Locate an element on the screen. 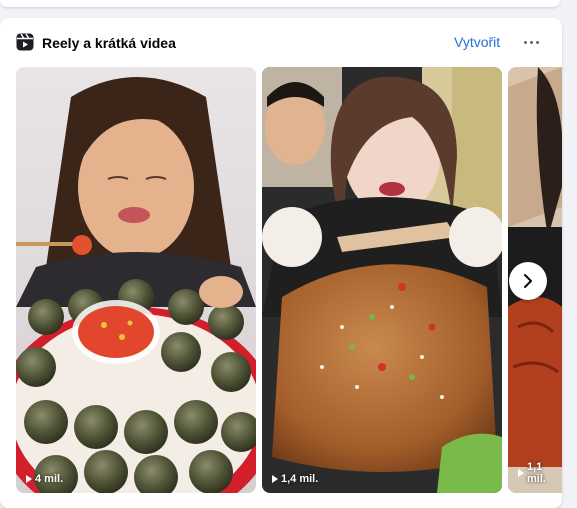 This screenshot has width=577, height=508. view-count: 4 mil. is located at coordinates (44, 479).